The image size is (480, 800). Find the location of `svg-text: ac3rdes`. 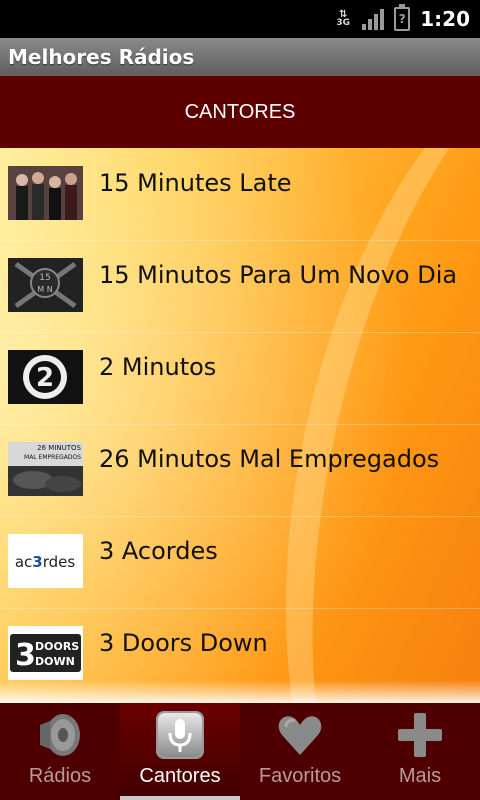

svg-text: ac3rdes is located at coordinates (45, 562).